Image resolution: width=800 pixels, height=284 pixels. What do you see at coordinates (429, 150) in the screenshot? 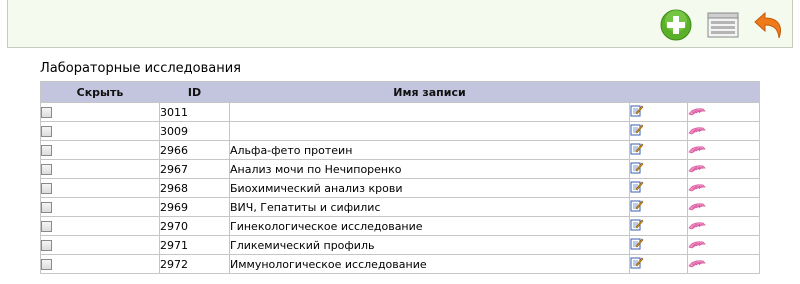
I see `name-cell: Альфа-фето протеин` at bounding box center [429, 150].